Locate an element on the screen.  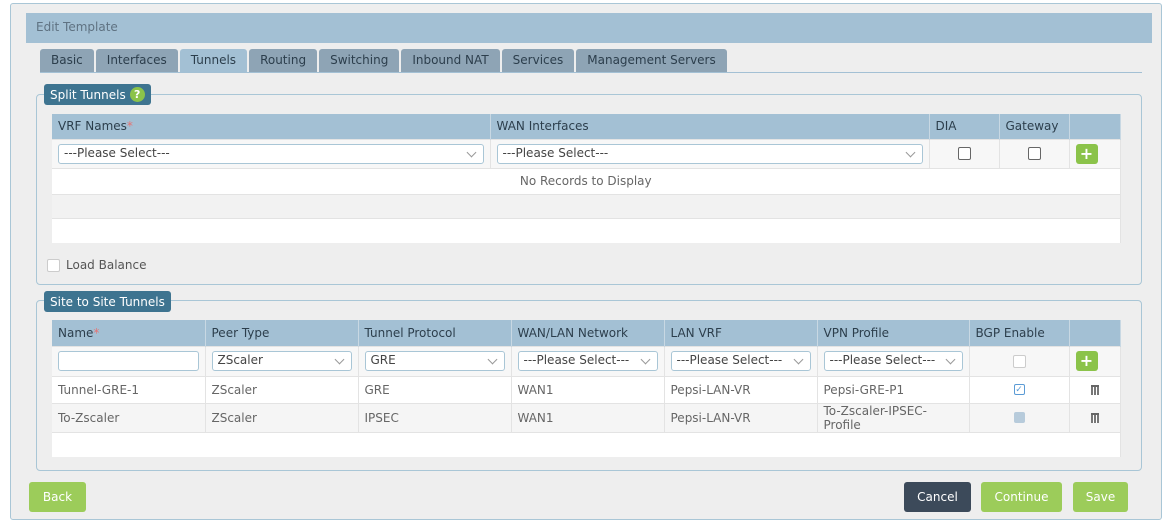
col-dia: DIA is located at coordinates (964, 126).